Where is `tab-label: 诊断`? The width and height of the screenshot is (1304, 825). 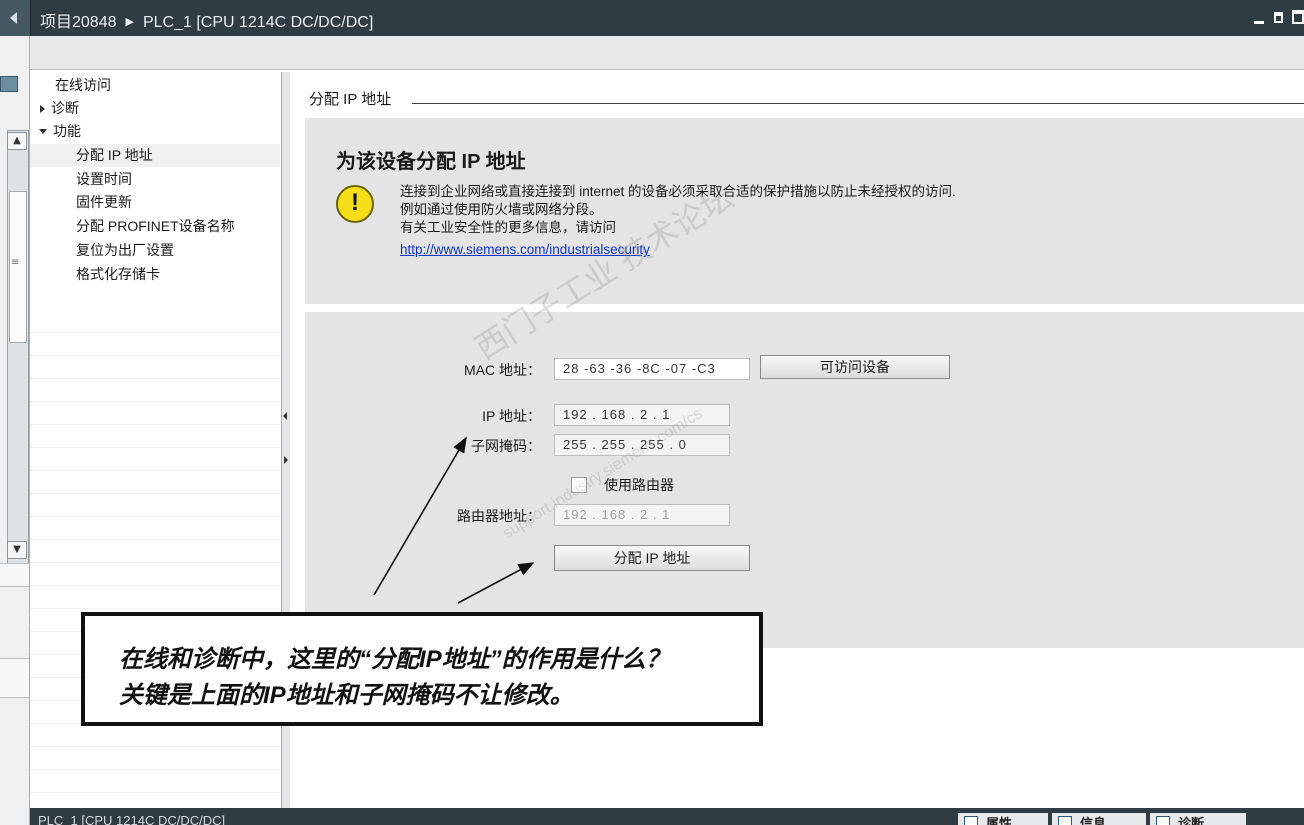 tab-label: 诊断 is located at coordinates (1191, 820).